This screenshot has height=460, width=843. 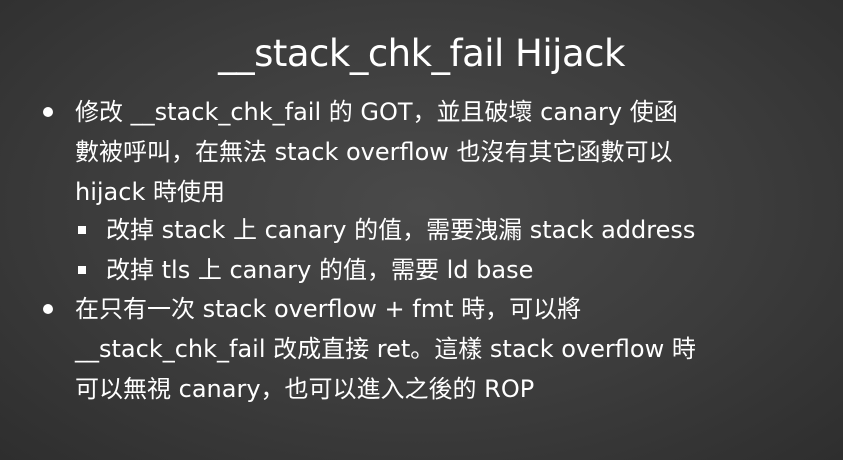 I want to click on bullet-text-line: 可以無視 canary，也可以進入之後的 ROP, so click(x=305, y=389).